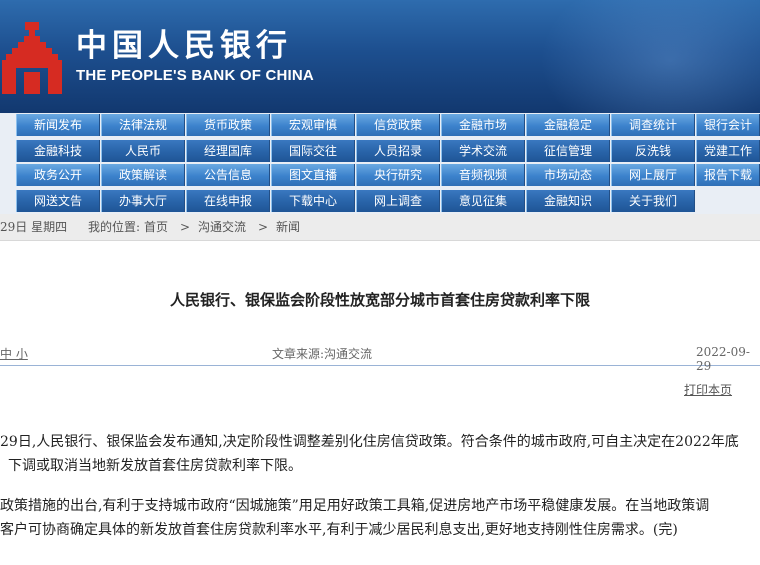 The height and width of the screenshot is (565, 760). I want to click on breadcrumb-current-link: 新闻, so click(288, 227).